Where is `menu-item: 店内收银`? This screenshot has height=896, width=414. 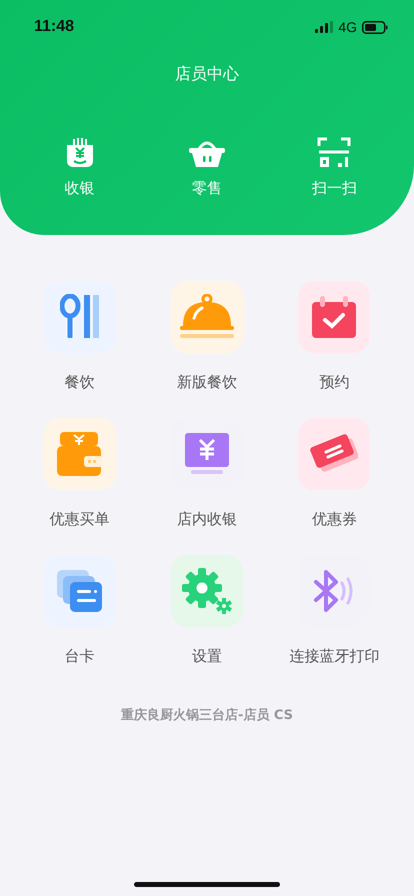
menu-item: 店内收银 is located at coordinates (206, 473).